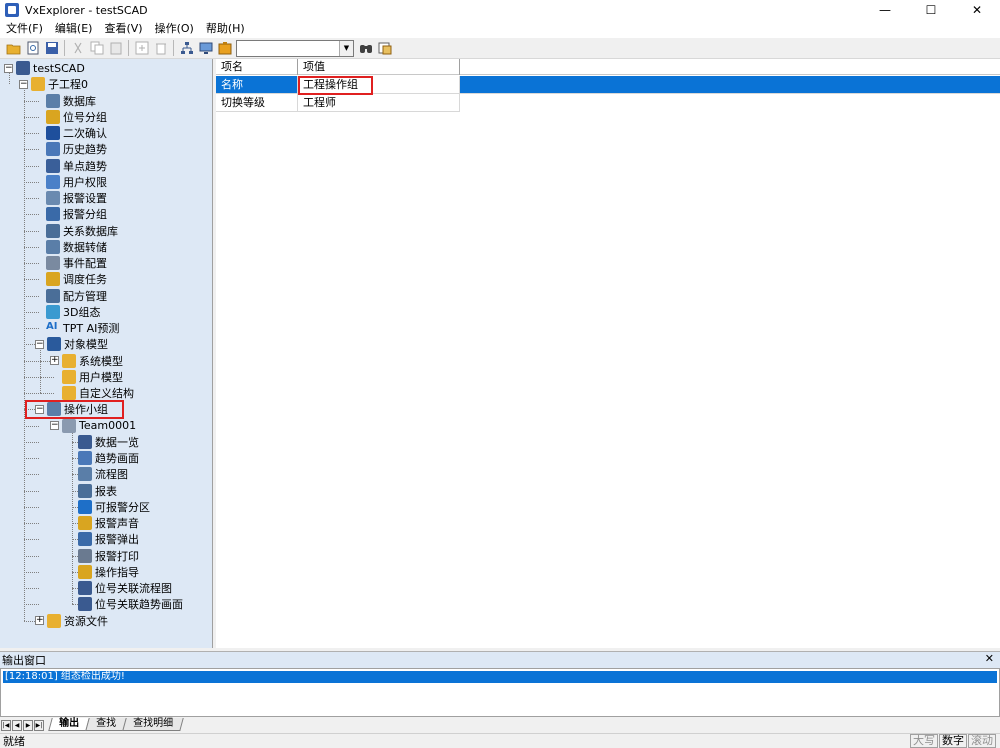 This screenshot has width=1000, height=748. Describe the element at coordinates (206, 48) in the screenshot. I see `monitor-icon` at that location.